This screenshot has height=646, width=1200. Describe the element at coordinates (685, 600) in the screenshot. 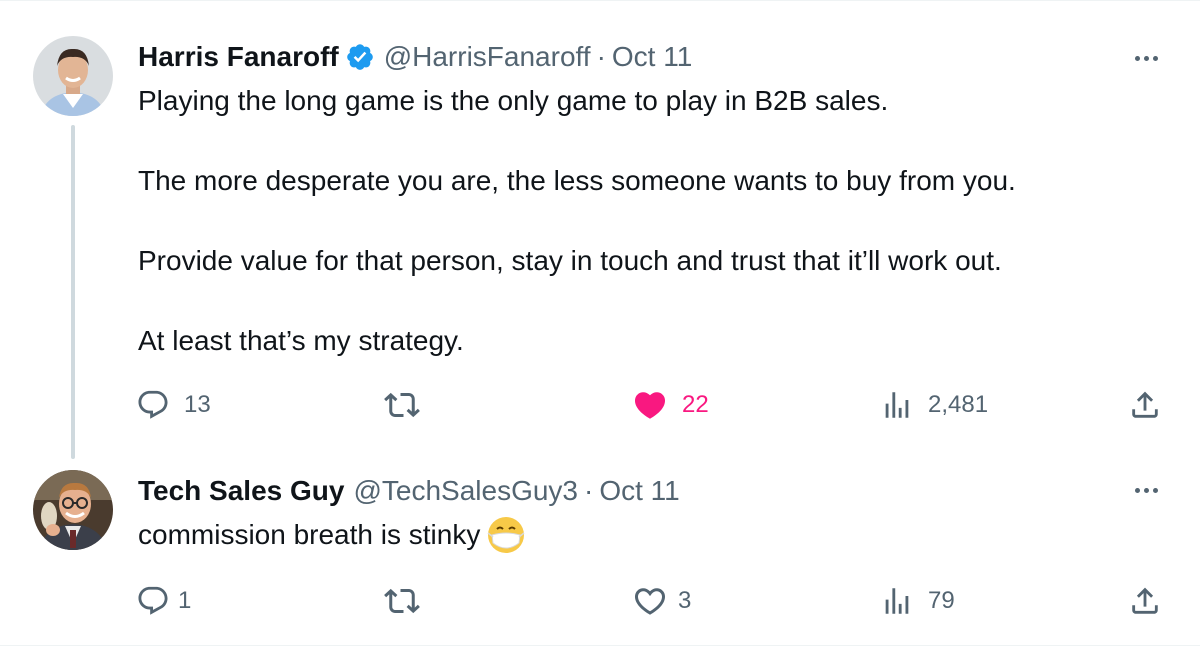

I see `like-count: 3` at that location.